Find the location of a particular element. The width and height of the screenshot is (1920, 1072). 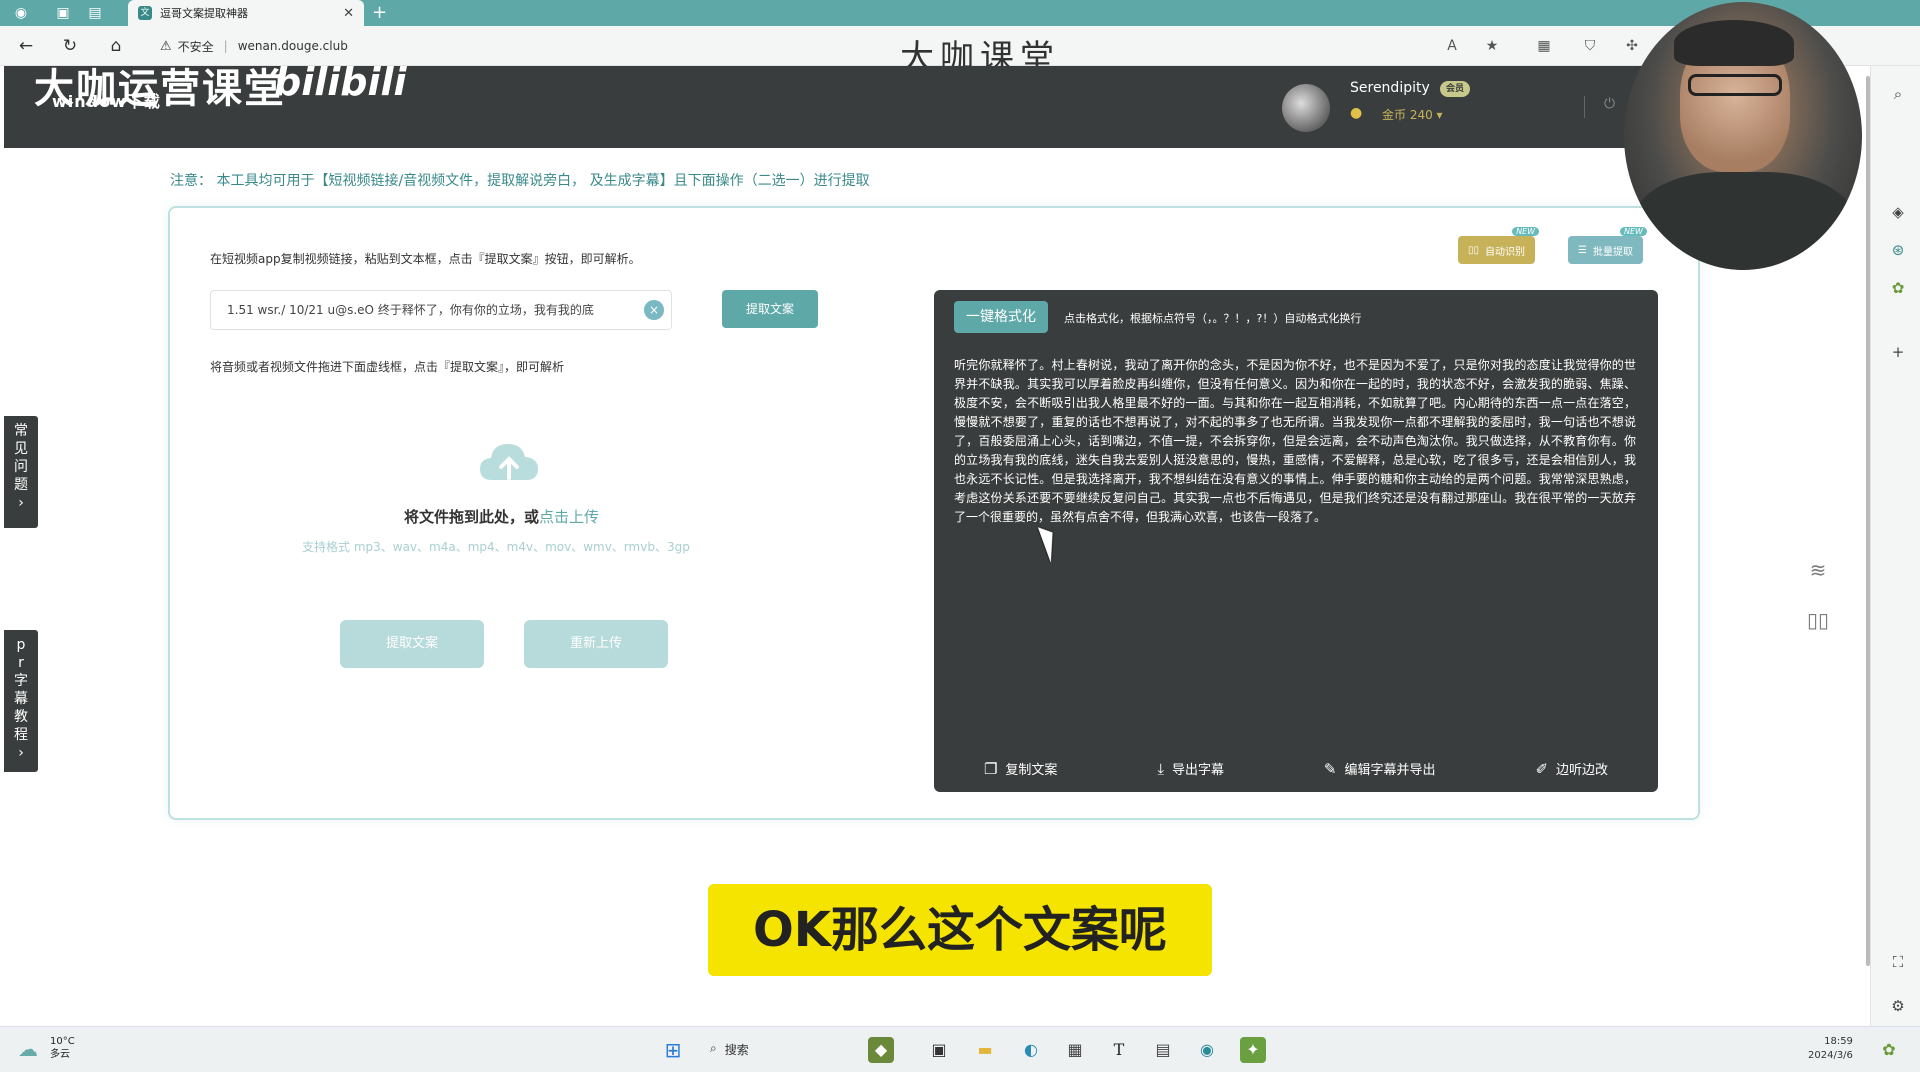

upload-cloud-icon is located at coordinates (509, 464).